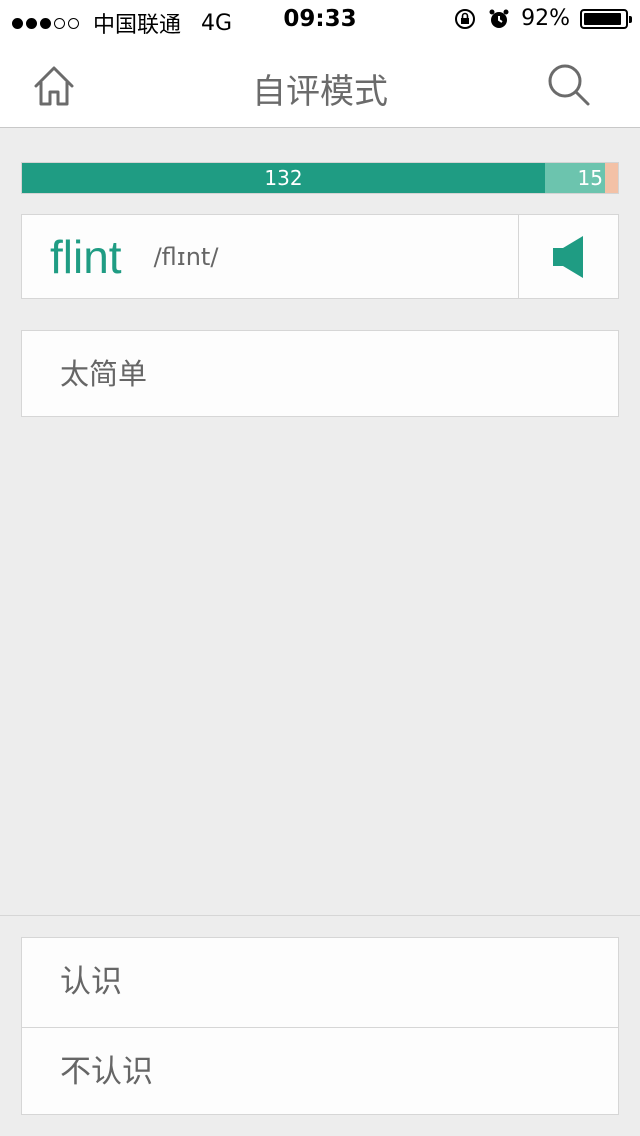 Image resolution: width=640 pixels, height=1136 pixels. I want to click on pronounce-button, so click(568, 256).